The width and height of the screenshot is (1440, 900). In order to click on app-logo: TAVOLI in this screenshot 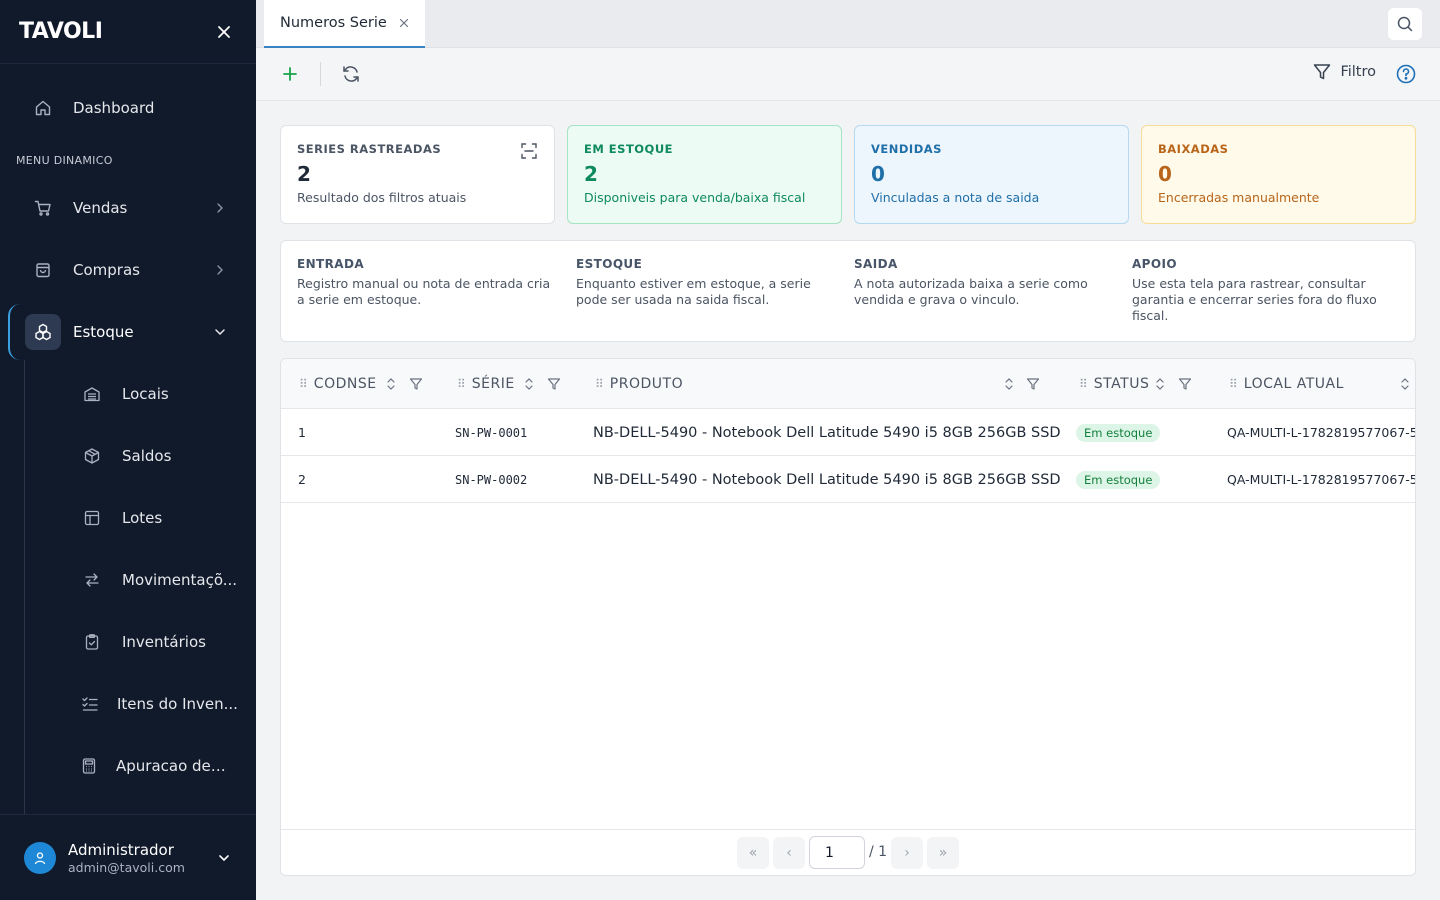, I will do `click(61, 31)`.